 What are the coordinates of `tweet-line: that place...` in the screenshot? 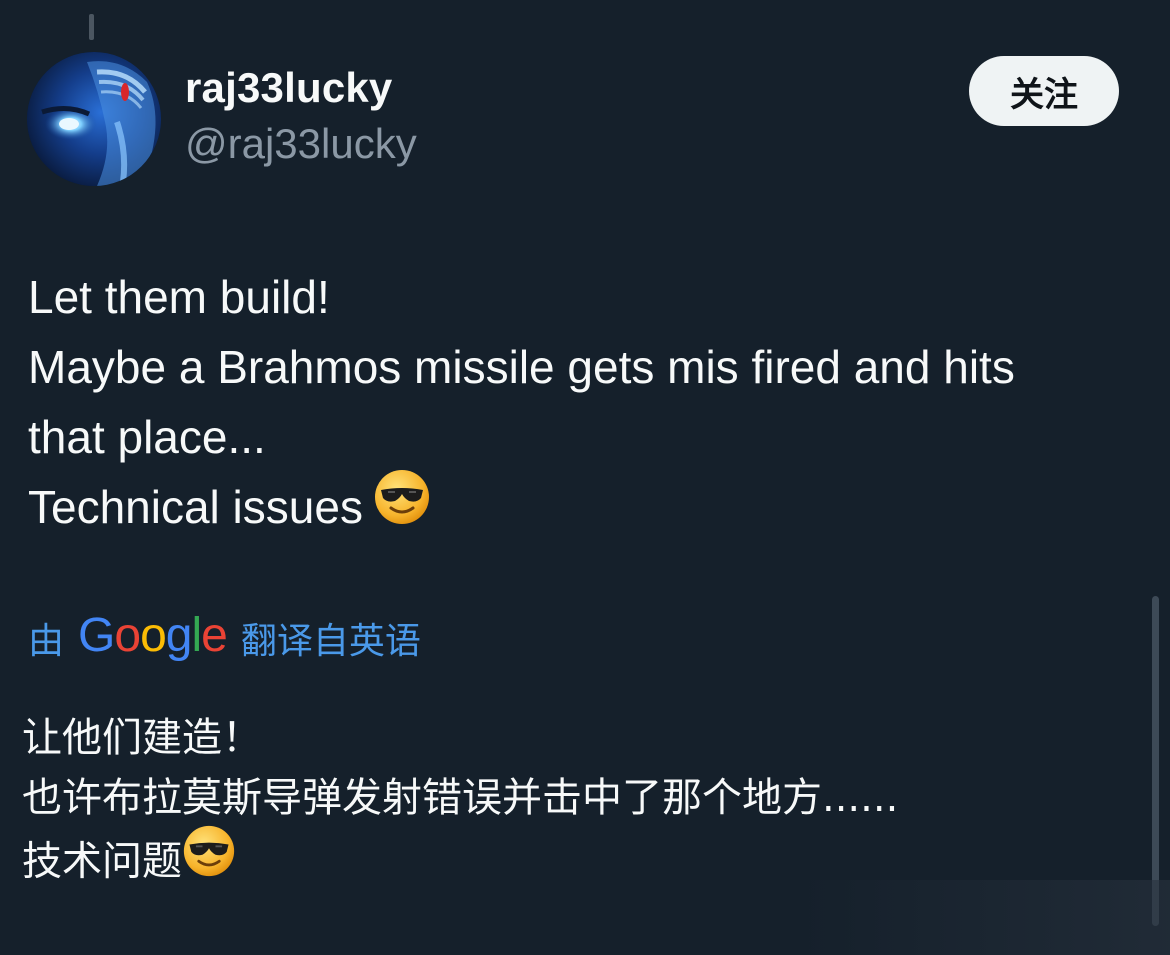 It's located at (147, 437).